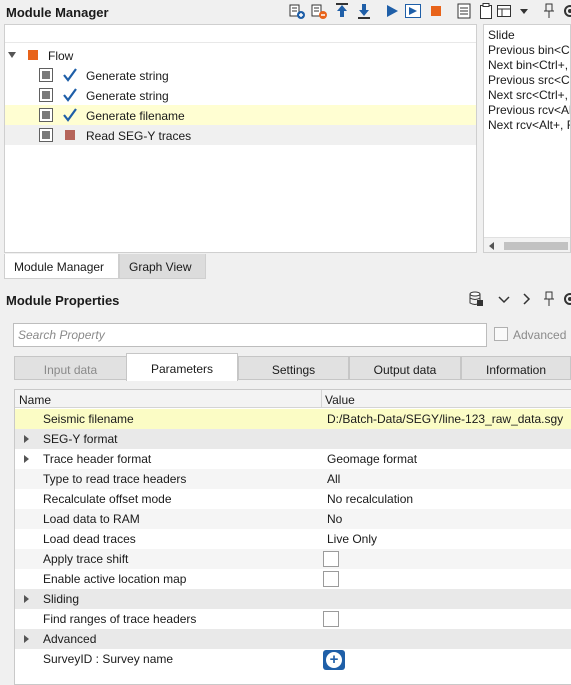  Describe the element at coordinates (364, 11) in the screenshot. I see `move-down-icon` at that location.